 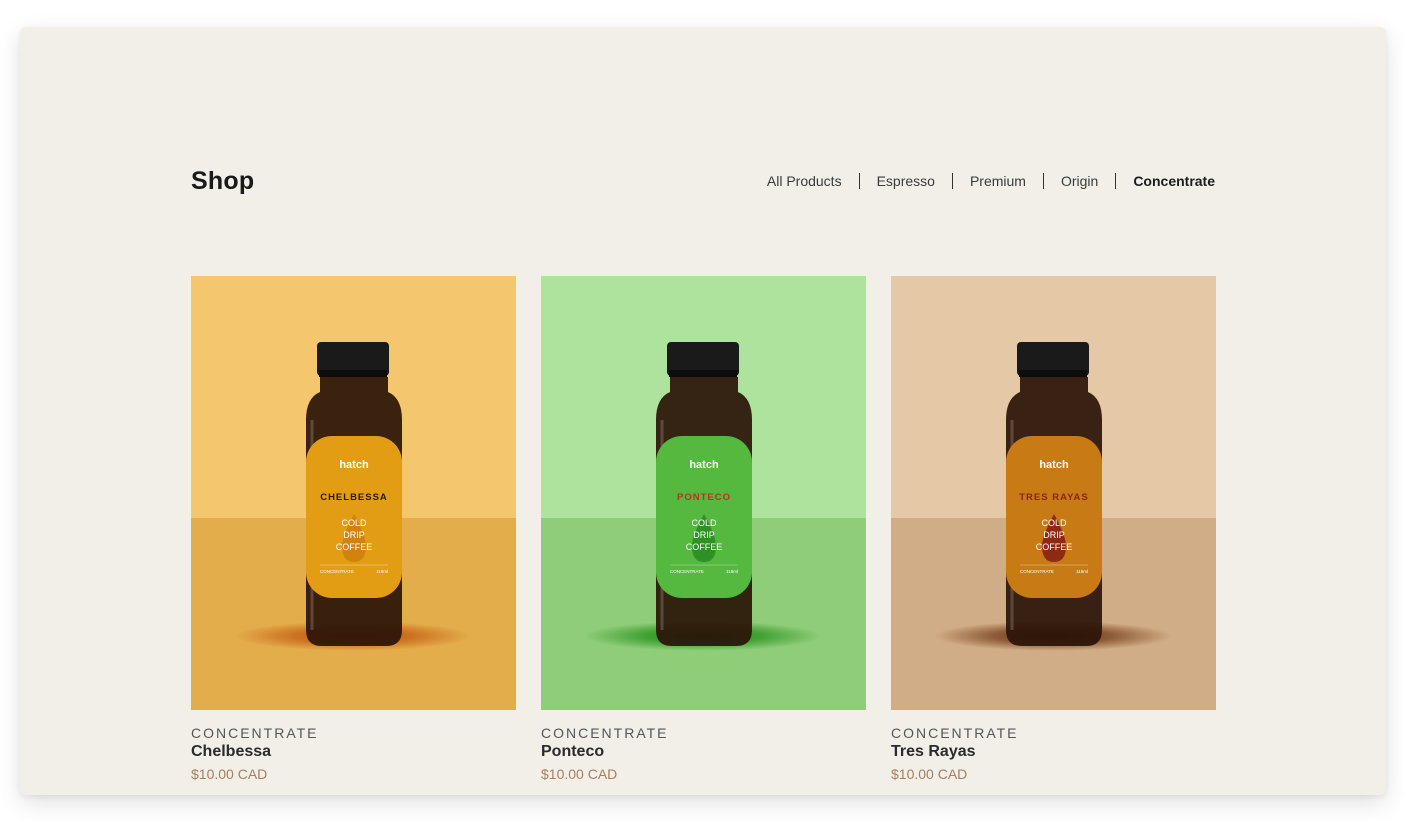 What do you see at coordinates (998, 181) in the screenshot?
I see `filter-premium: Premium` at bounding box center [998, 181].